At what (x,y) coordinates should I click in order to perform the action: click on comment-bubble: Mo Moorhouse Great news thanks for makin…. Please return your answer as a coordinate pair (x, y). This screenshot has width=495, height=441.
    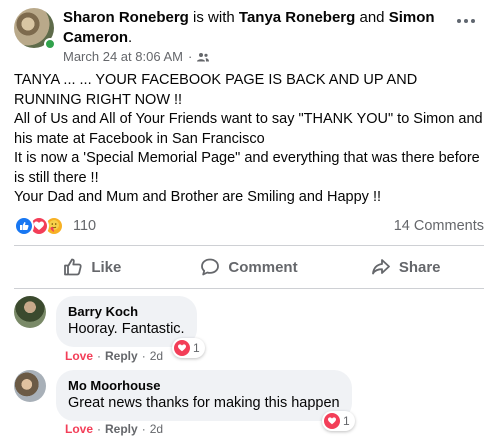
    Looking at the image, I should click on (204, 395).